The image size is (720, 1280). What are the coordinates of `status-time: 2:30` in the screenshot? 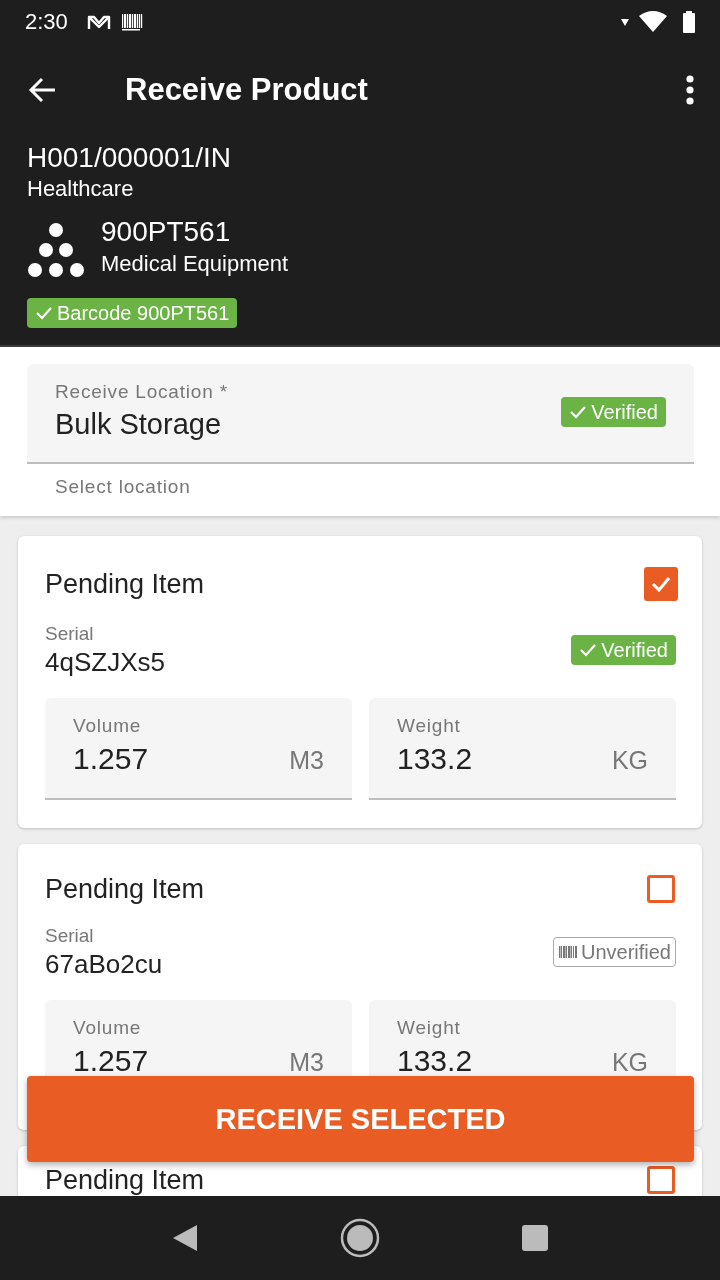 It's located at (46, 22).